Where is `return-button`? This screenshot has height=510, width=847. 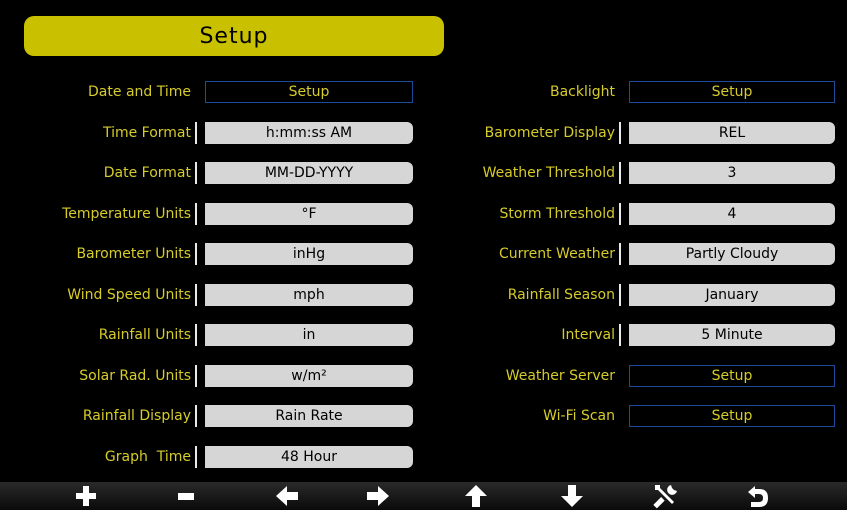
return-button is located at coordinates (757, 496).